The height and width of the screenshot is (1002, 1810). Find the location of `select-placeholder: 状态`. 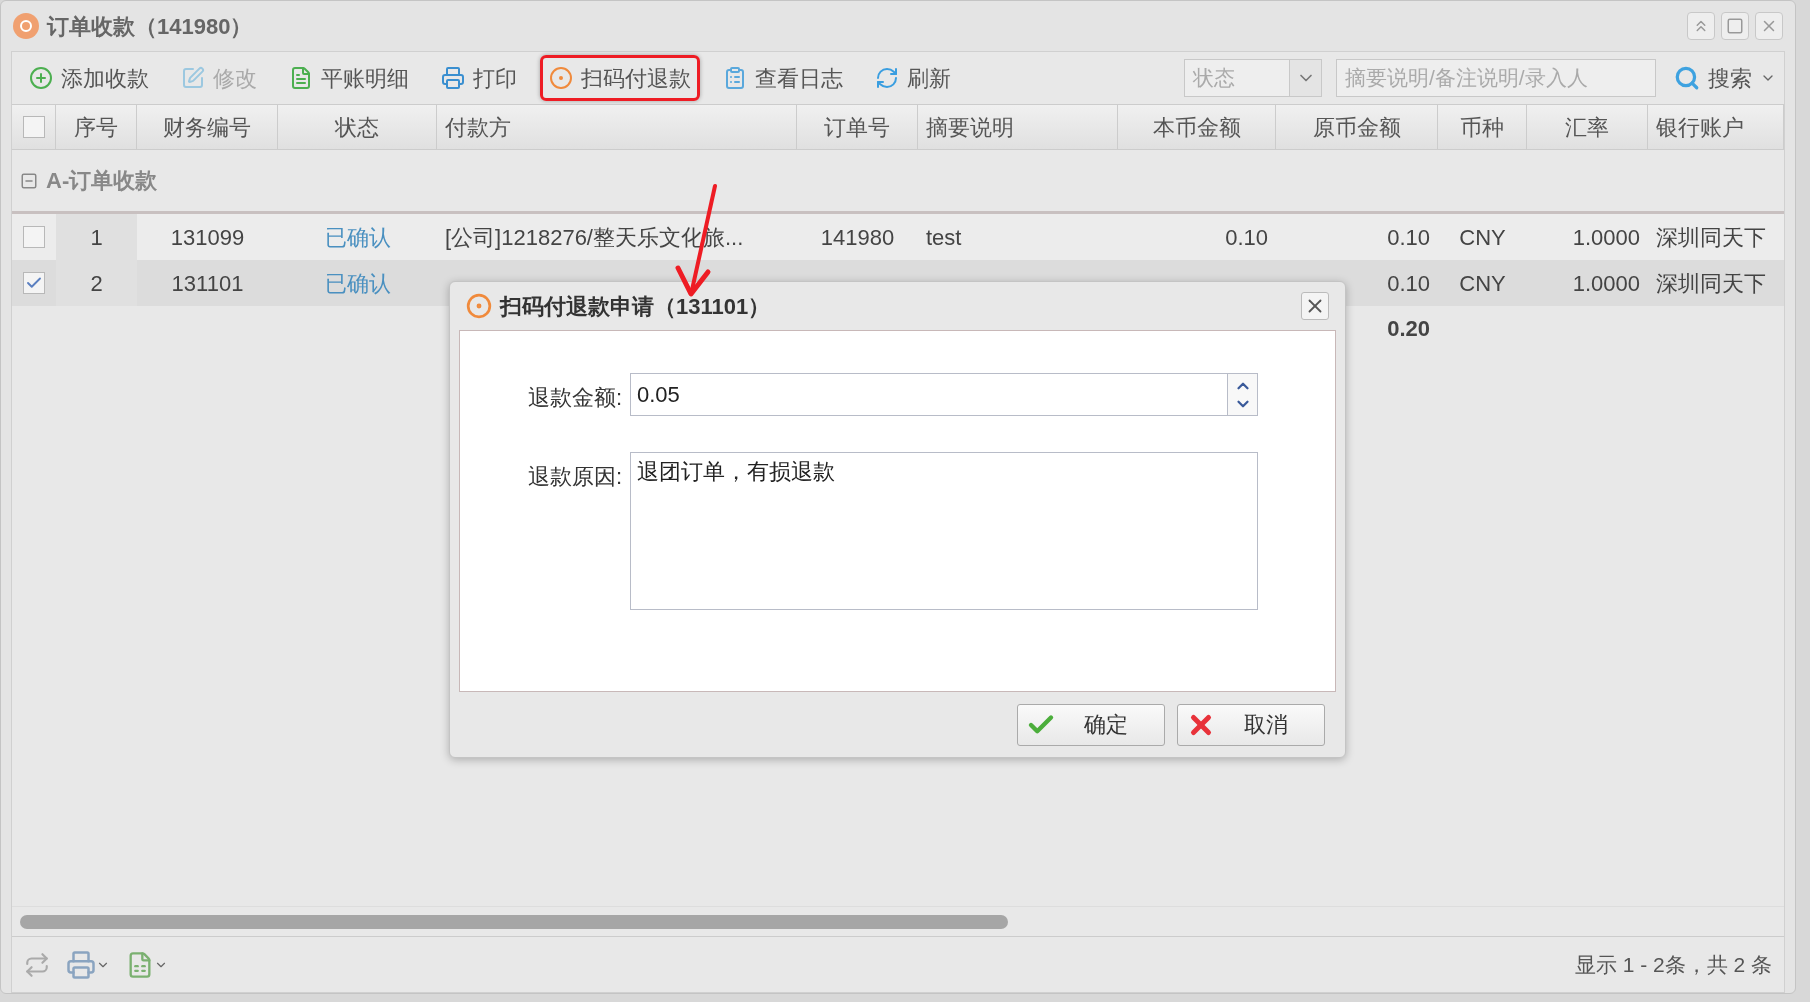

select-placeholder: 状态 is located at coordinates (1214, 78).